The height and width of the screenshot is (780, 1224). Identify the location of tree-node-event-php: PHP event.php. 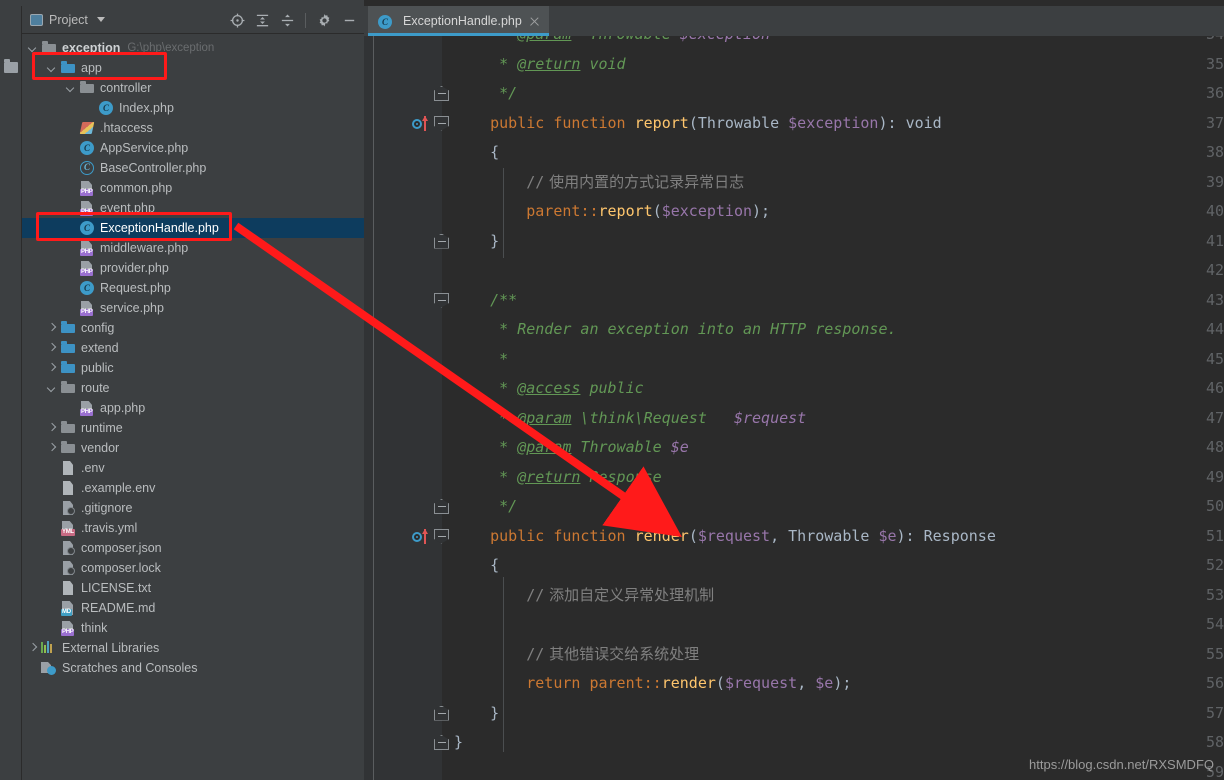
(193, 208).